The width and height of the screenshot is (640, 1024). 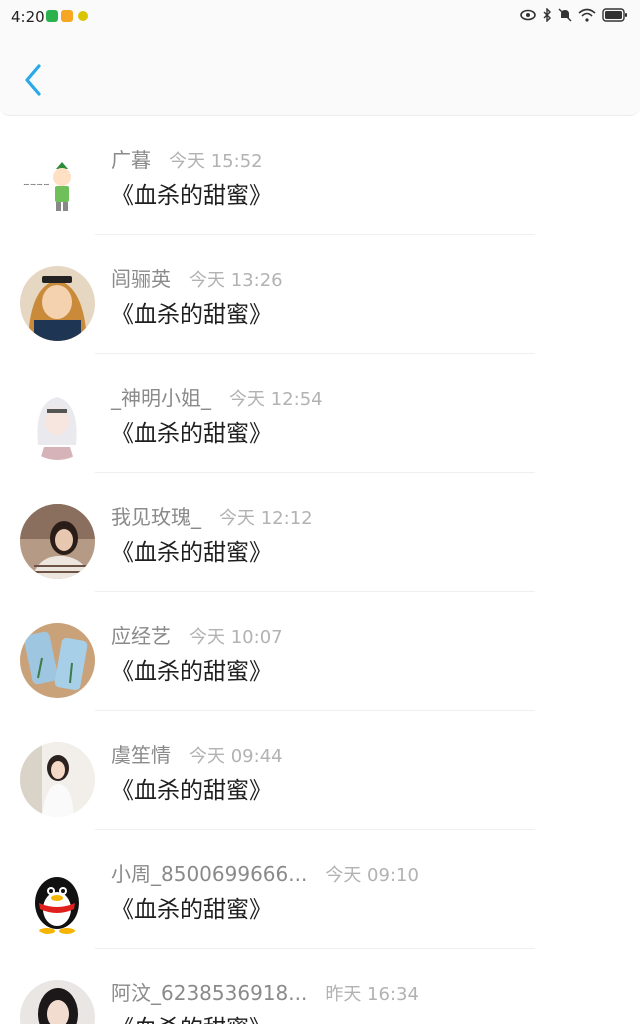 What do you see at coordinates (131, 160) in the screenshot?
I see `reader-name: 广暮` at bounding box center [131, 160].